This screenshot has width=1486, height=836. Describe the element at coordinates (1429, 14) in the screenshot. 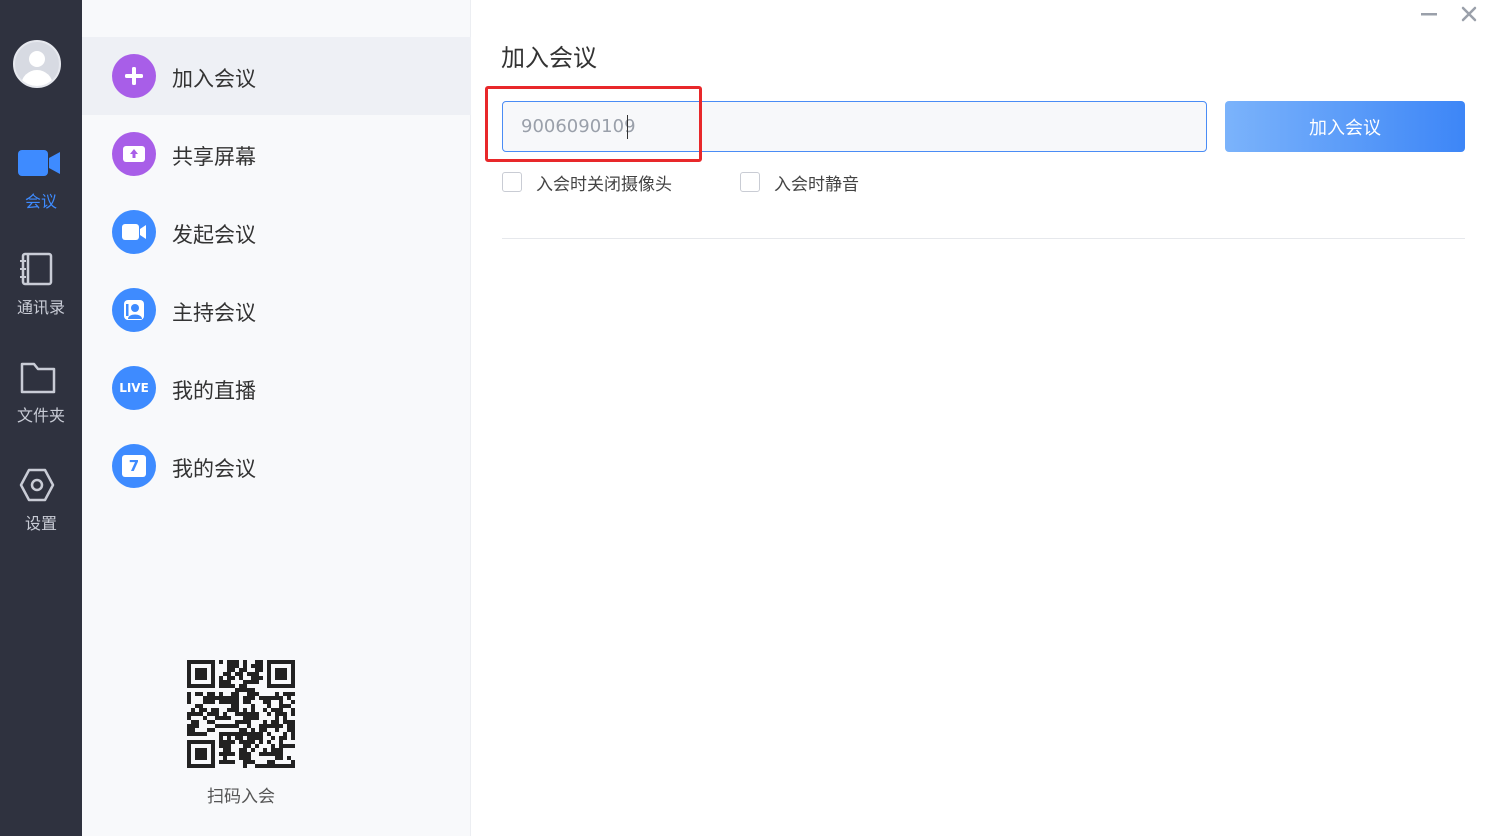

I see `minimize-icon` at that location.